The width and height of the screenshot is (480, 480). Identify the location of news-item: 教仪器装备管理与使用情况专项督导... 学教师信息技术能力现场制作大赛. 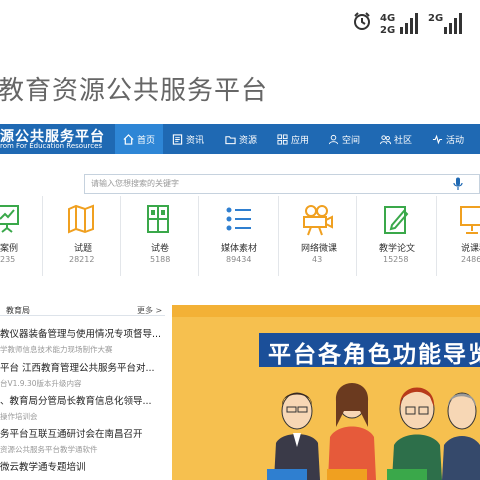
(85, 340).